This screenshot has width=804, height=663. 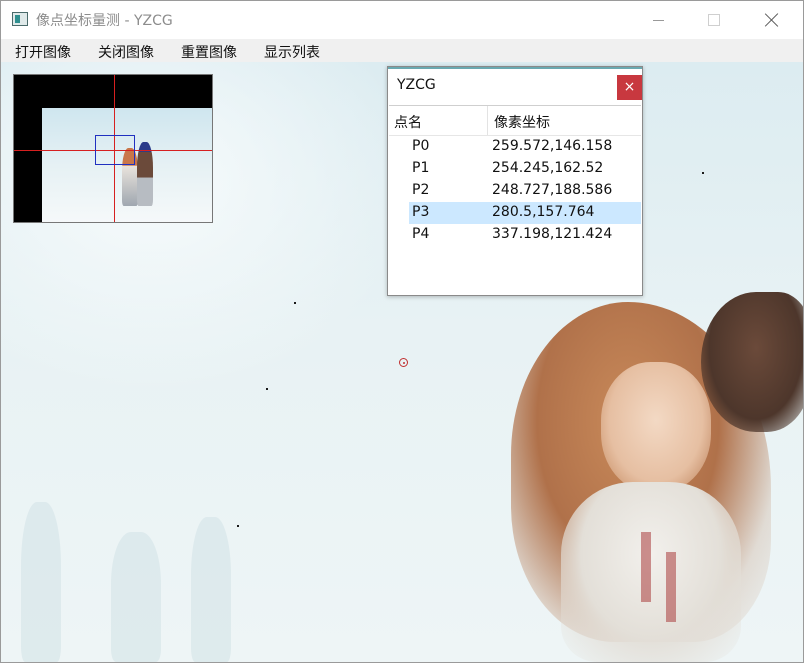 I want to click on close-icon, so click(x=772, y=20).